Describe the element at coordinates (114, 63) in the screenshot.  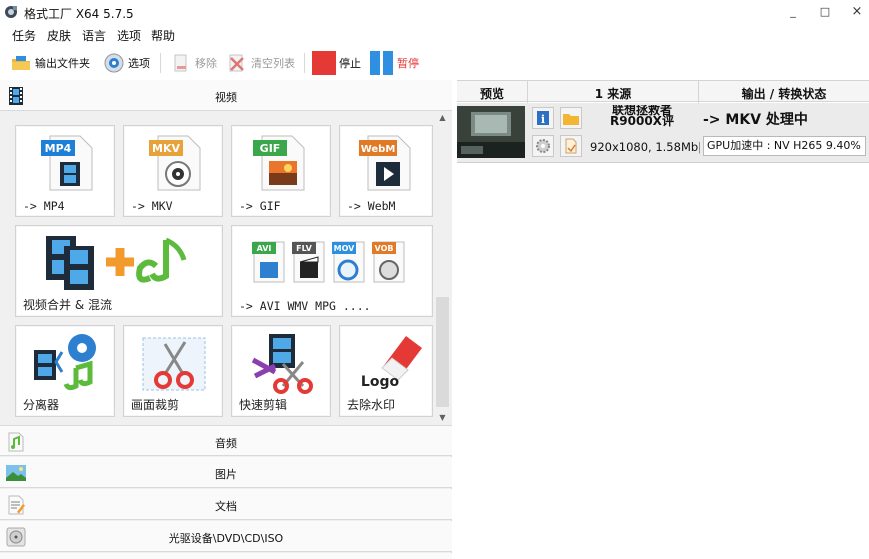
I see `options-gear-icon` at that location.